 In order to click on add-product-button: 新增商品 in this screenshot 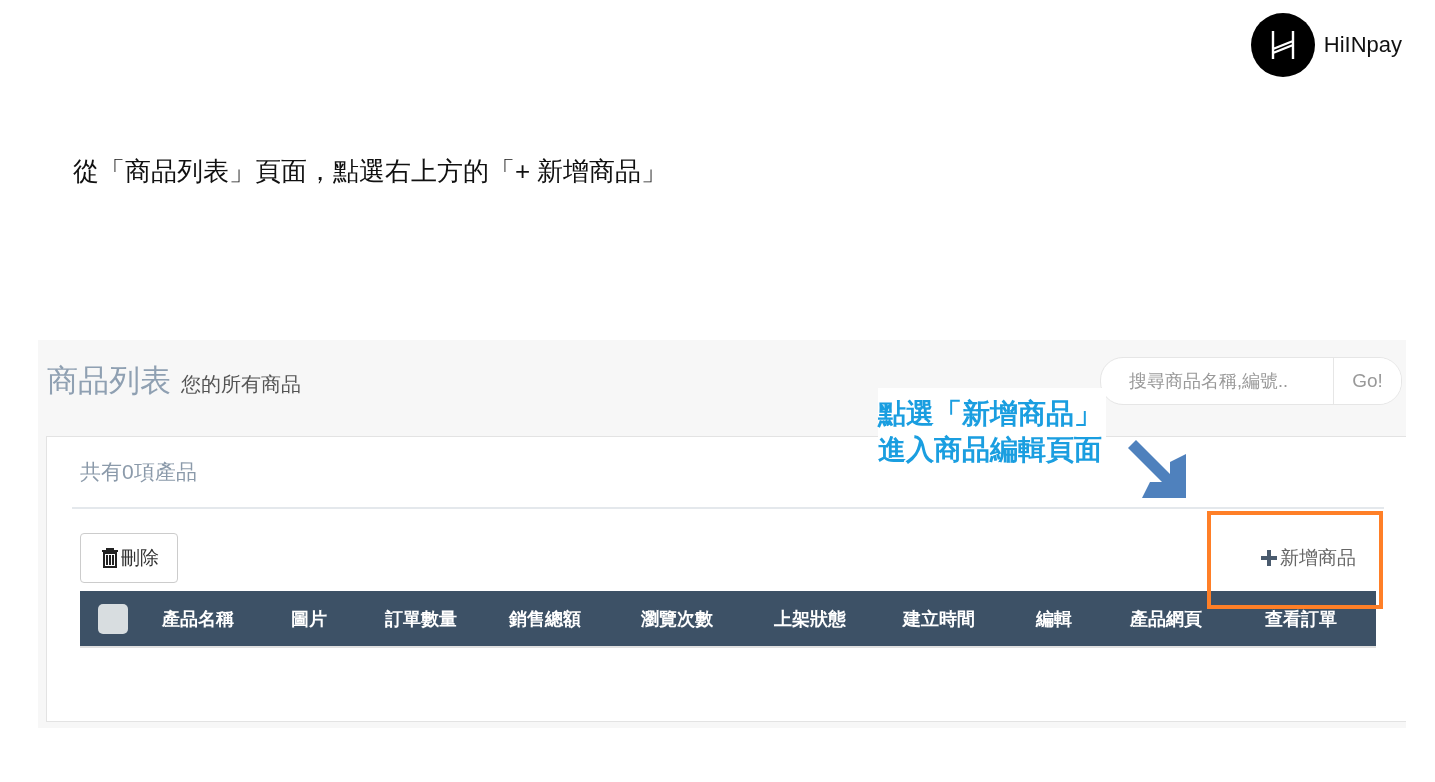, I will do `click(1308, 558)`.